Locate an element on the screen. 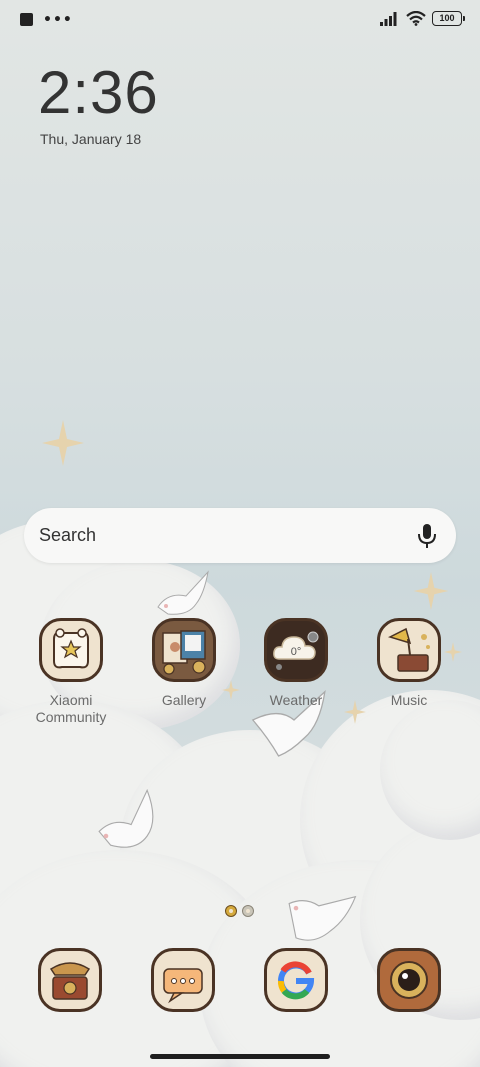 Image resolution: width=480 pixels, height=1067 pixels. camera-icon is located at coordinates (409, 980).